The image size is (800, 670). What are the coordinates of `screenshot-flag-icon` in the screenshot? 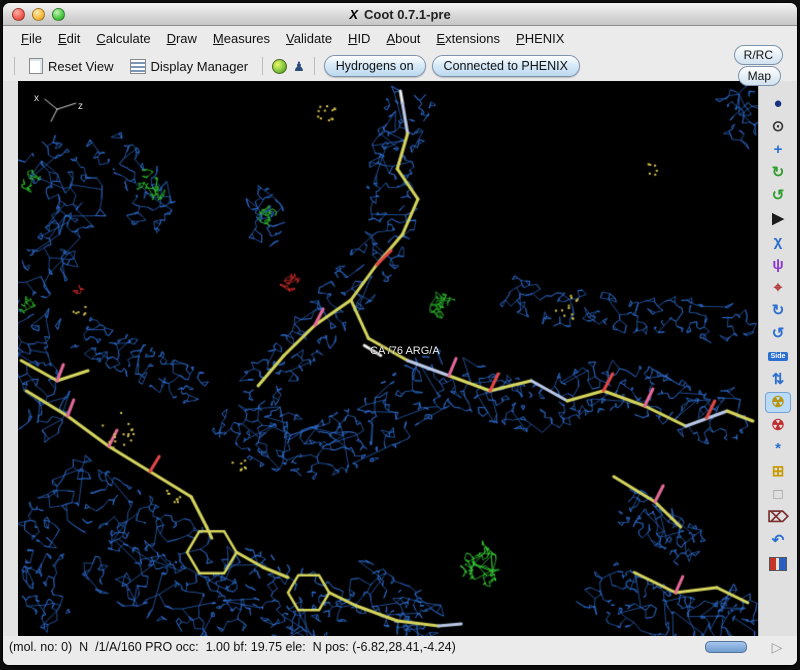 It's located at (778, 563).